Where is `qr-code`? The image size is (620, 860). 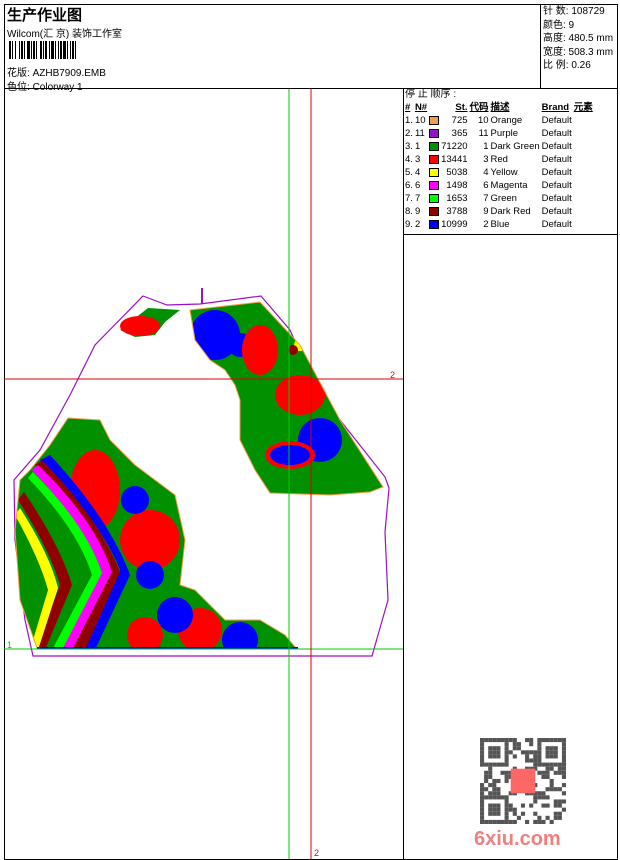
qr-code is located at coordinates (523, 781).